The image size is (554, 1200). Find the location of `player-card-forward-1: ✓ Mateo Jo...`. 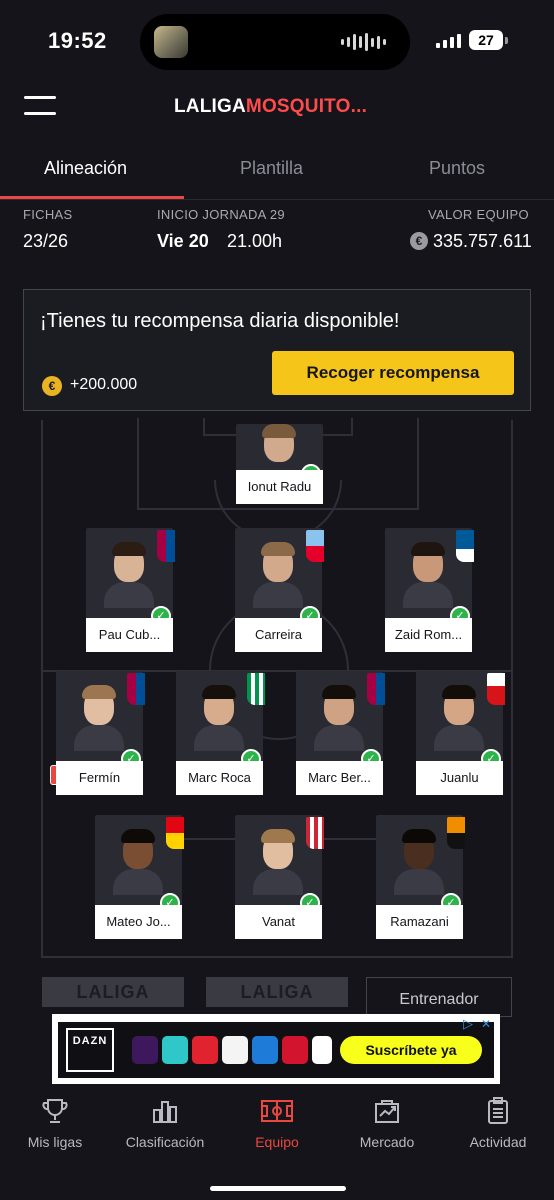

player-card-forward-1: ✓ Mateo Jo... is located at coordinates (139, 877).